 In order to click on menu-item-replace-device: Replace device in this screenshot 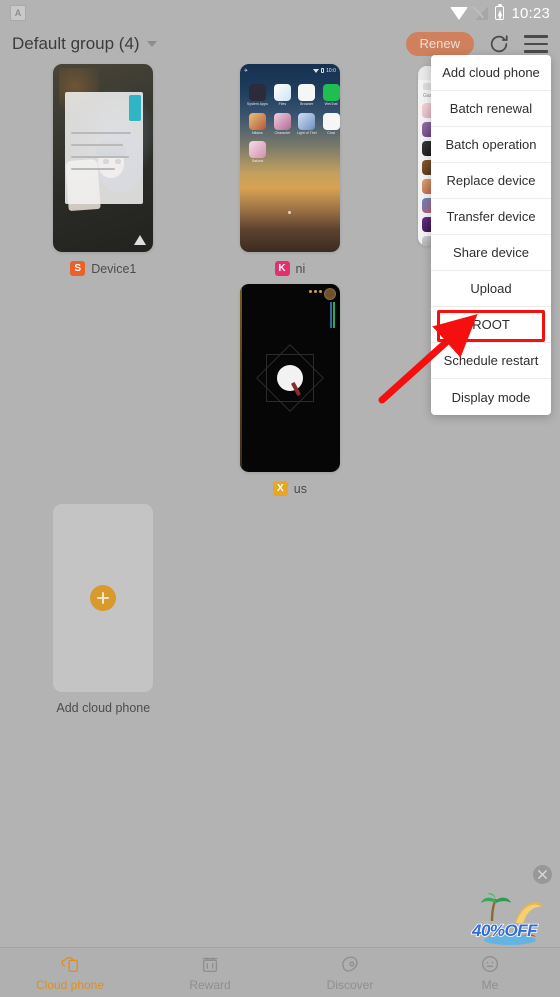, I will do `click(491, 181)`.